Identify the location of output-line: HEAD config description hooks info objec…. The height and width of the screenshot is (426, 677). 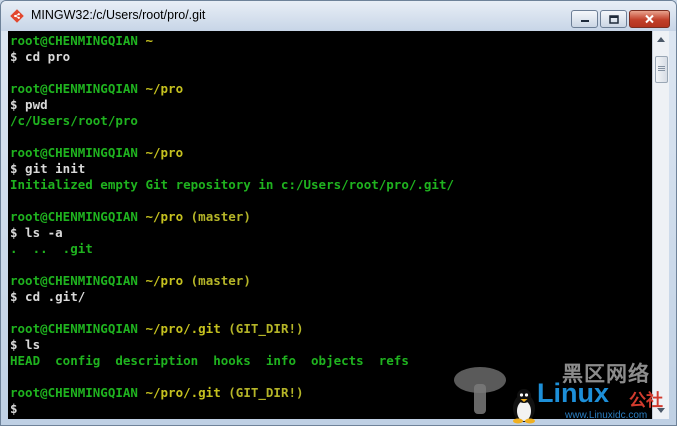
(209, 360).